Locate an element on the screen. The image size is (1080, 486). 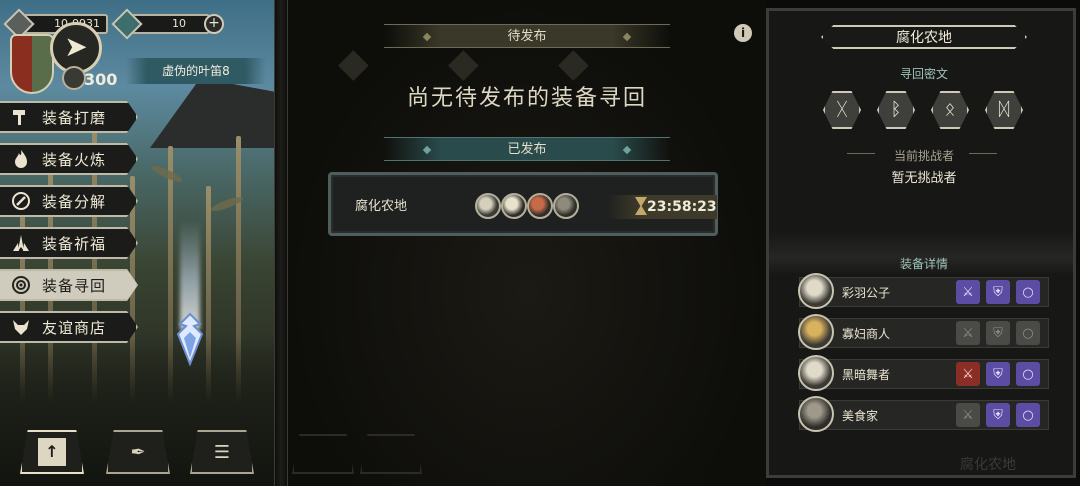
split-icon is located at coordinates (21, 201).